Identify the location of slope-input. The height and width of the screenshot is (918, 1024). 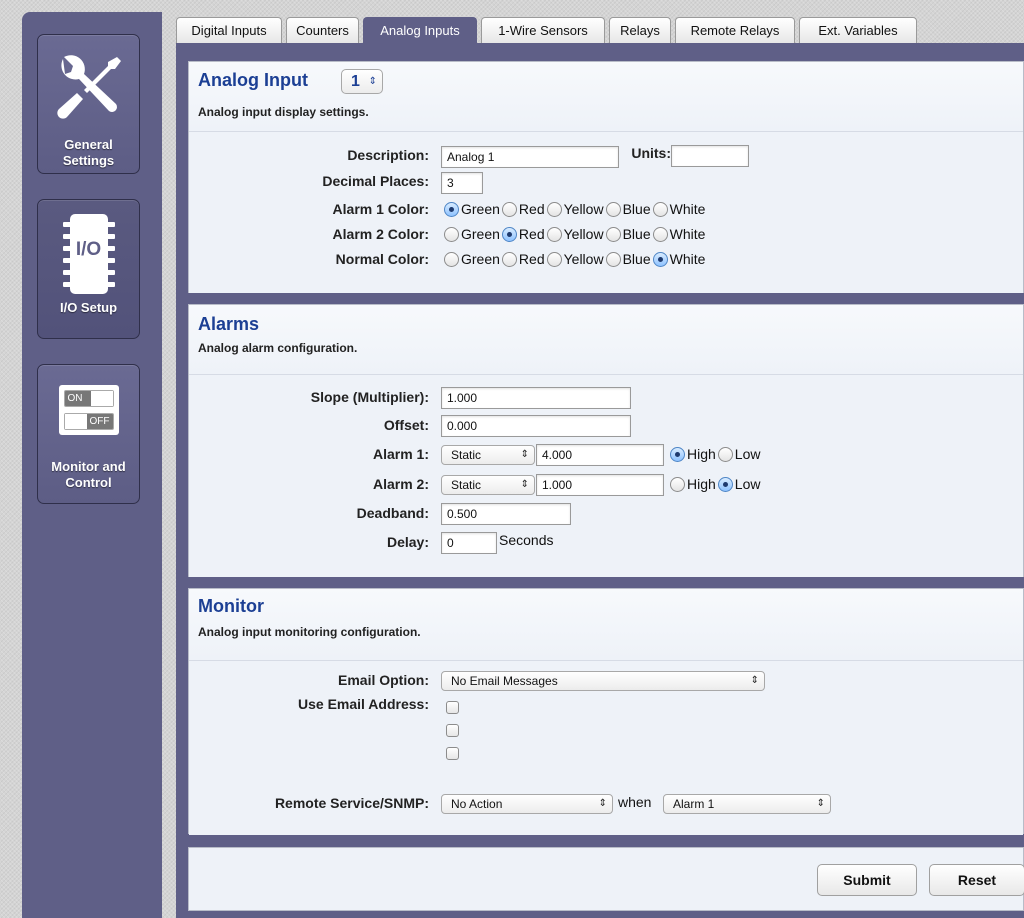
(536, 398).